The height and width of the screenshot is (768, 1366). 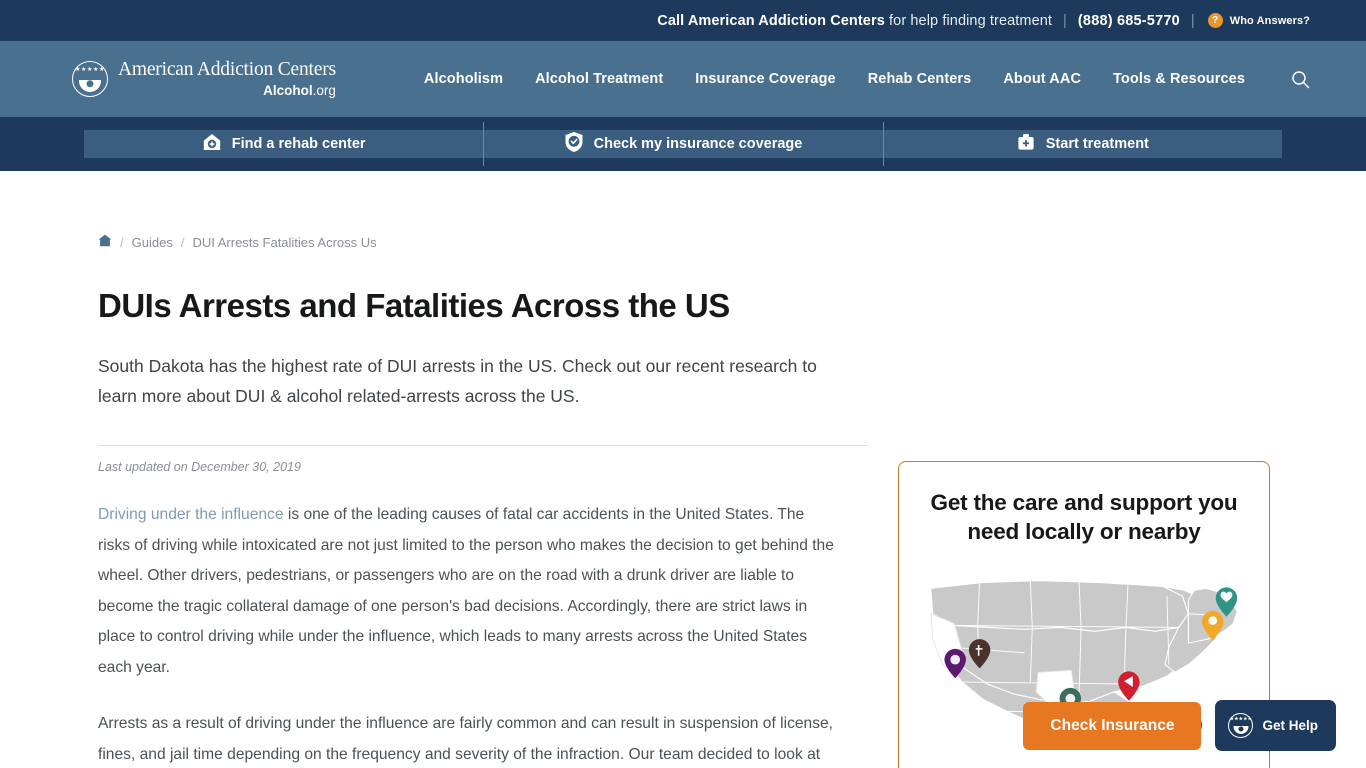 I want to click on house-plus-icon, so click(x=212, y=144).